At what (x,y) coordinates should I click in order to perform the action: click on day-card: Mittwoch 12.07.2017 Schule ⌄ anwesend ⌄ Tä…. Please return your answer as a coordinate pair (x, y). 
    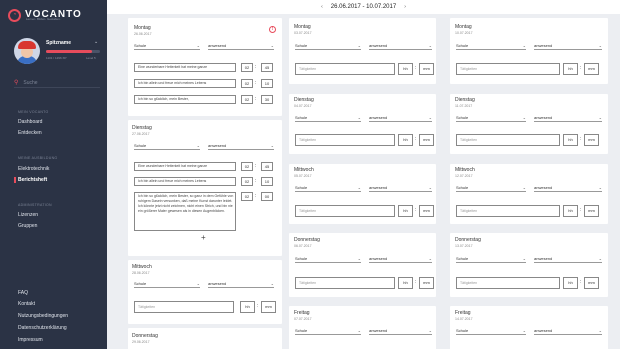
    Looking at the image, I should click on (529, 194).